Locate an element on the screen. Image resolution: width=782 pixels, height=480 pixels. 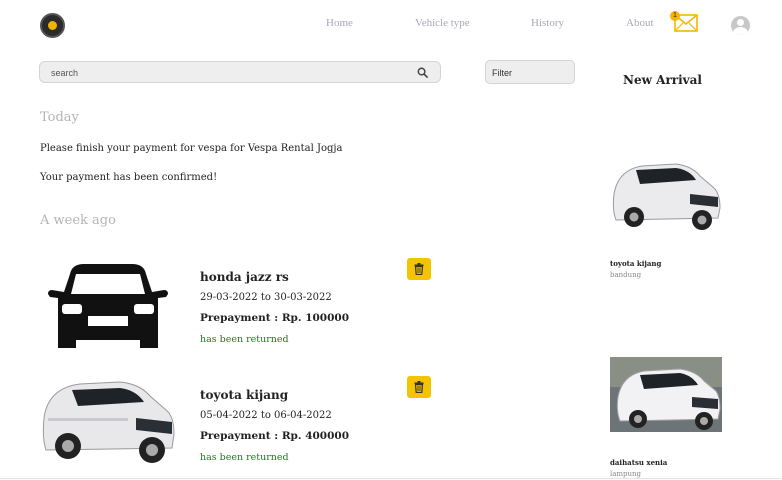
avatar-body is located at coordinates (740, 31).